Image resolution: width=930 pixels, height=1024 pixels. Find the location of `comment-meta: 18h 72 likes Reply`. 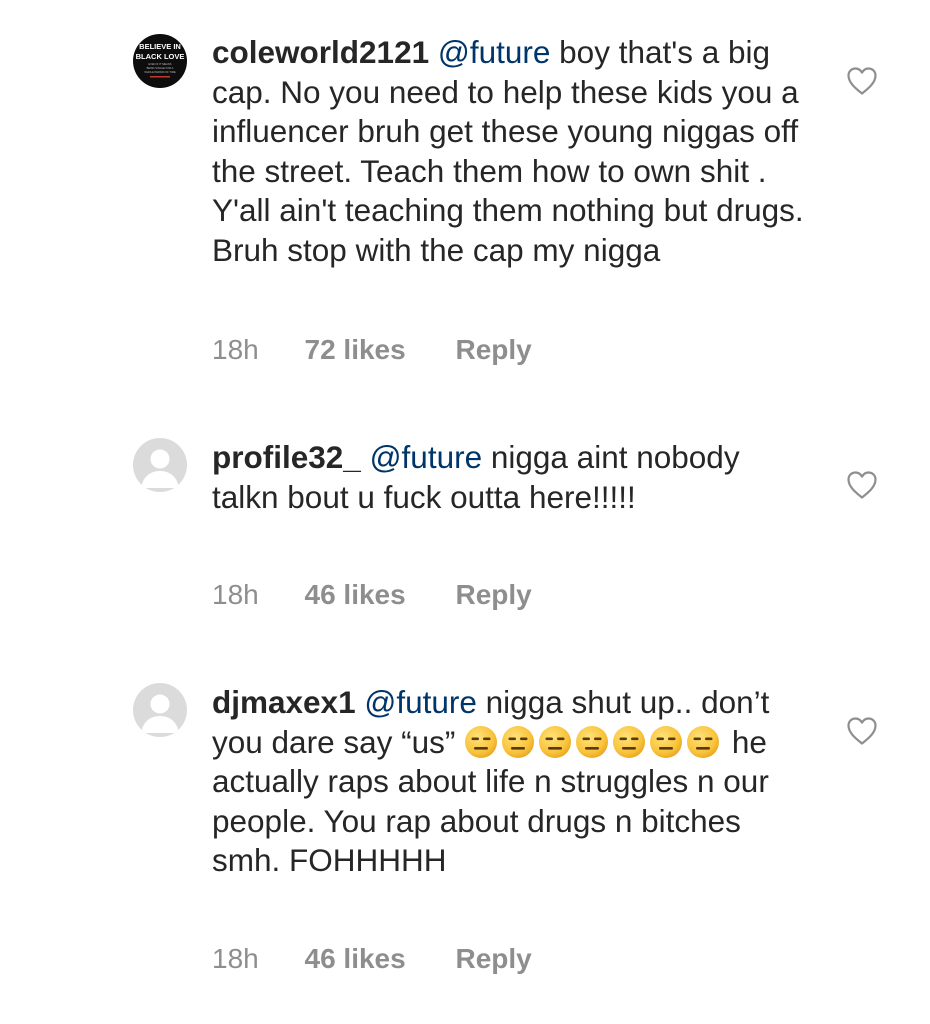

comment-meta: 18h 72 likes Reply is located at coordinates (372, 350).